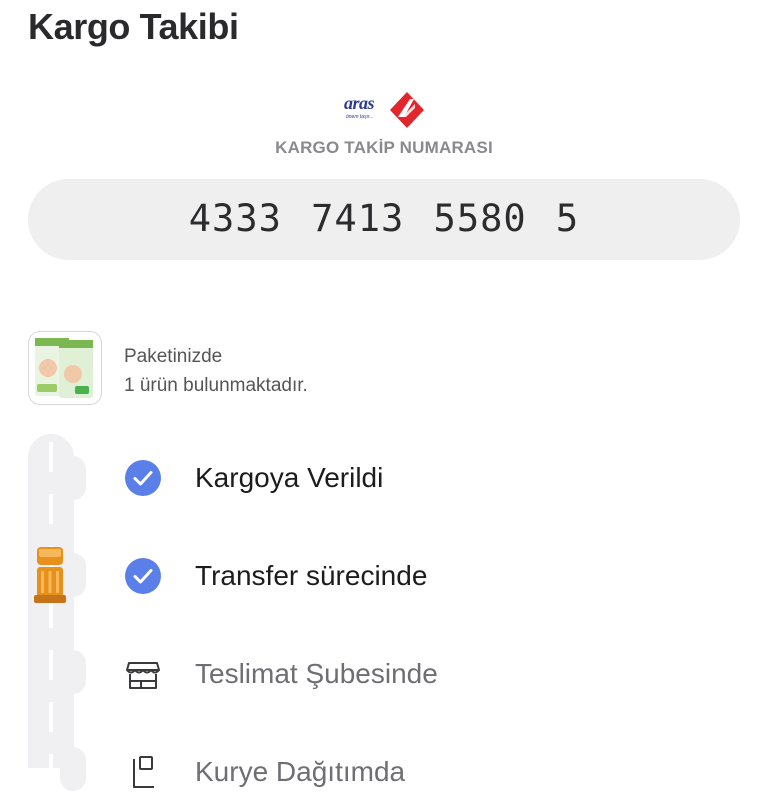 The height and width of the screenshot is (797, 768). What do you see at coordinates (407, 110) in the screenshot?
I see `aras-diamond-icon` at bounding box center [407, 110].